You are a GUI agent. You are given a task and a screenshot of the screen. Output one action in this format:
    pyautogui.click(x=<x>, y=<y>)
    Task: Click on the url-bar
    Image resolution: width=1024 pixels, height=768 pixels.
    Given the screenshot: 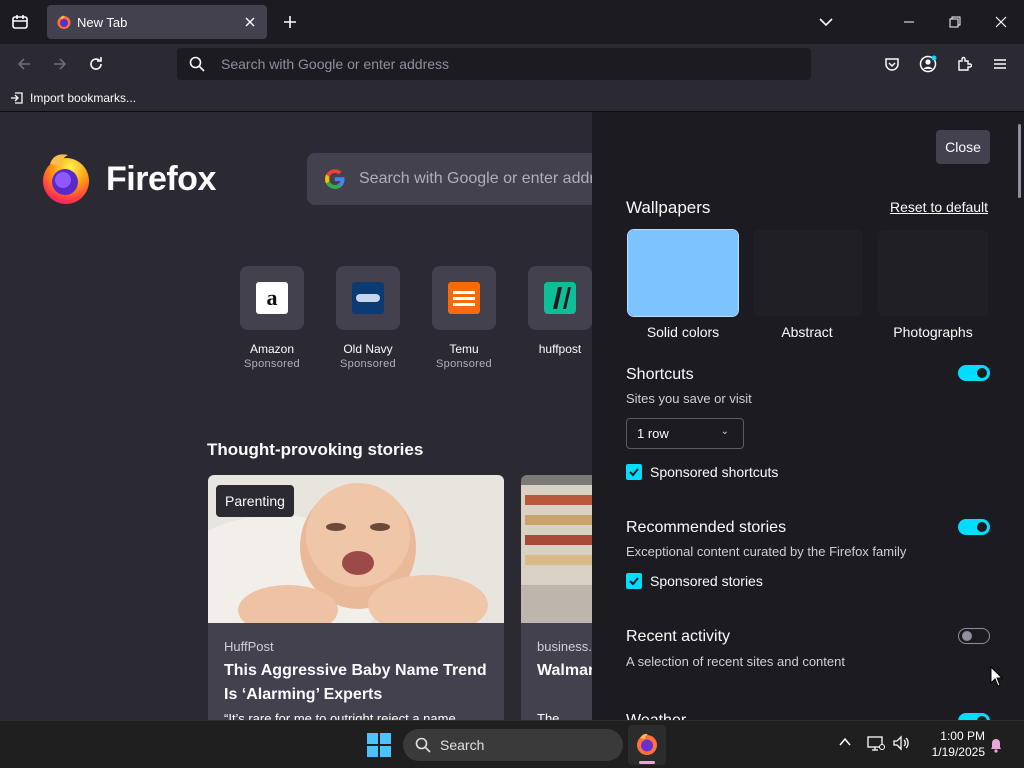 What is the action you would take?
    pyautogui.click(x=494, y=64)
    